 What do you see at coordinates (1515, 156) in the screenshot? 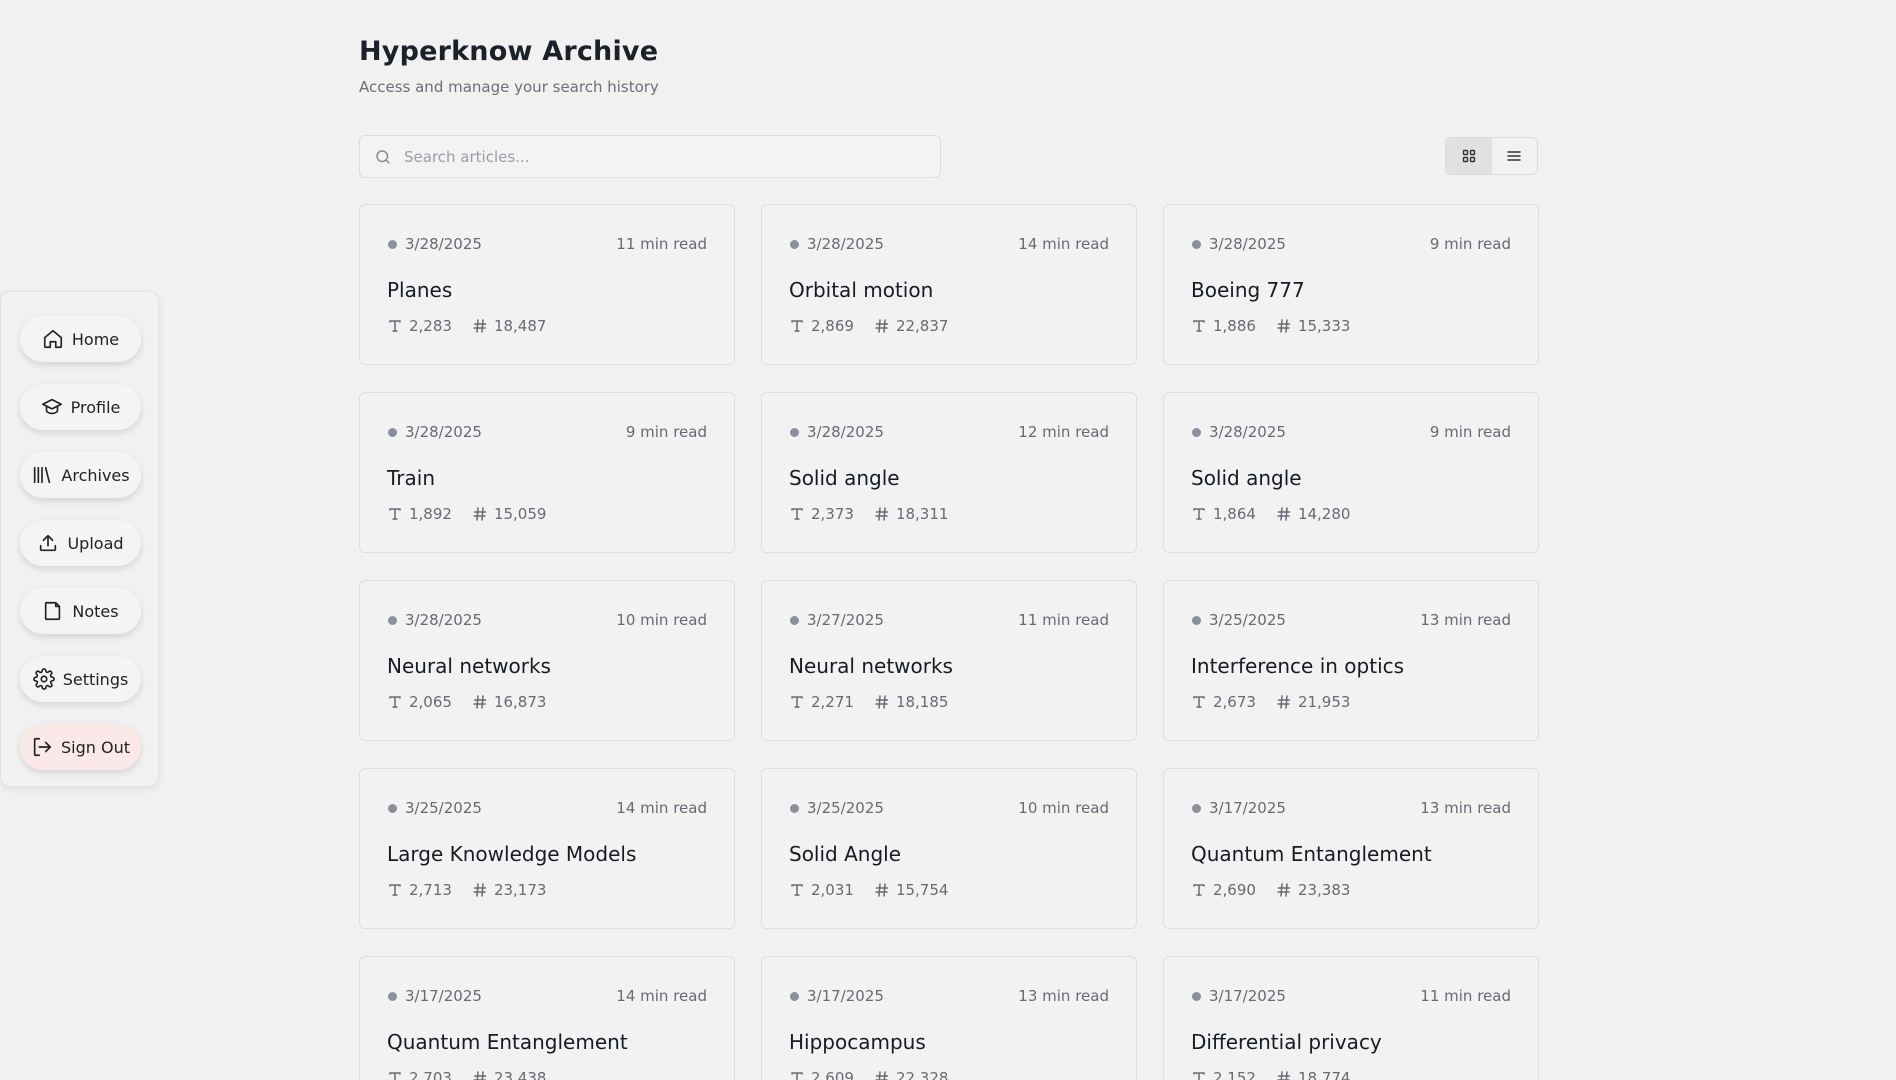
I see `list-view-button` at bounding box center [1515, 156].